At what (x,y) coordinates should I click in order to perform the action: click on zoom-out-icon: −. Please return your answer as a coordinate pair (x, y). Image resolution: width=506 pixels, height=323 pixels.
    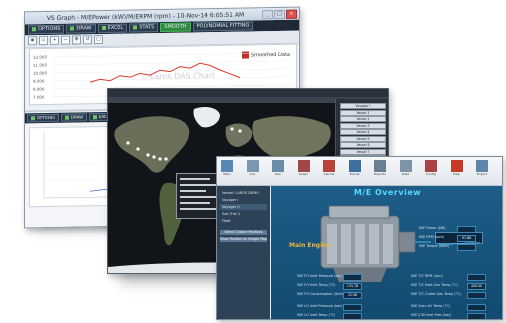
    Looking at the image, I should click on (65, 40).